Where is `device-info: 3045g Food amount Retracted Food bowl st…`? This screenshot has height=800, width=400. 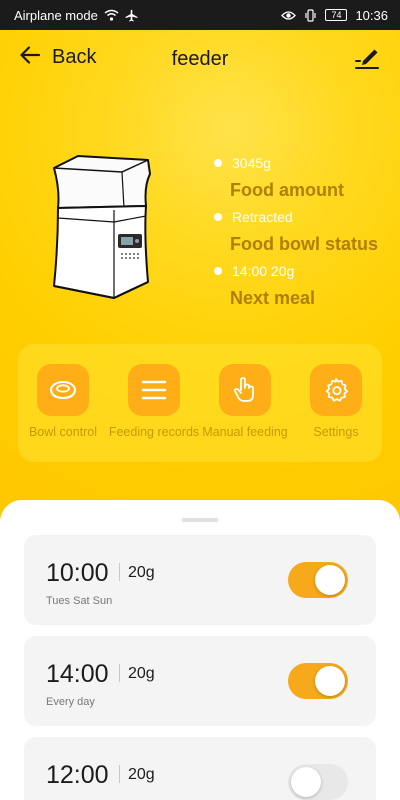 device-info: 3045g Food amount Retracted Food bowl st… is located at coordinates (296, 233).